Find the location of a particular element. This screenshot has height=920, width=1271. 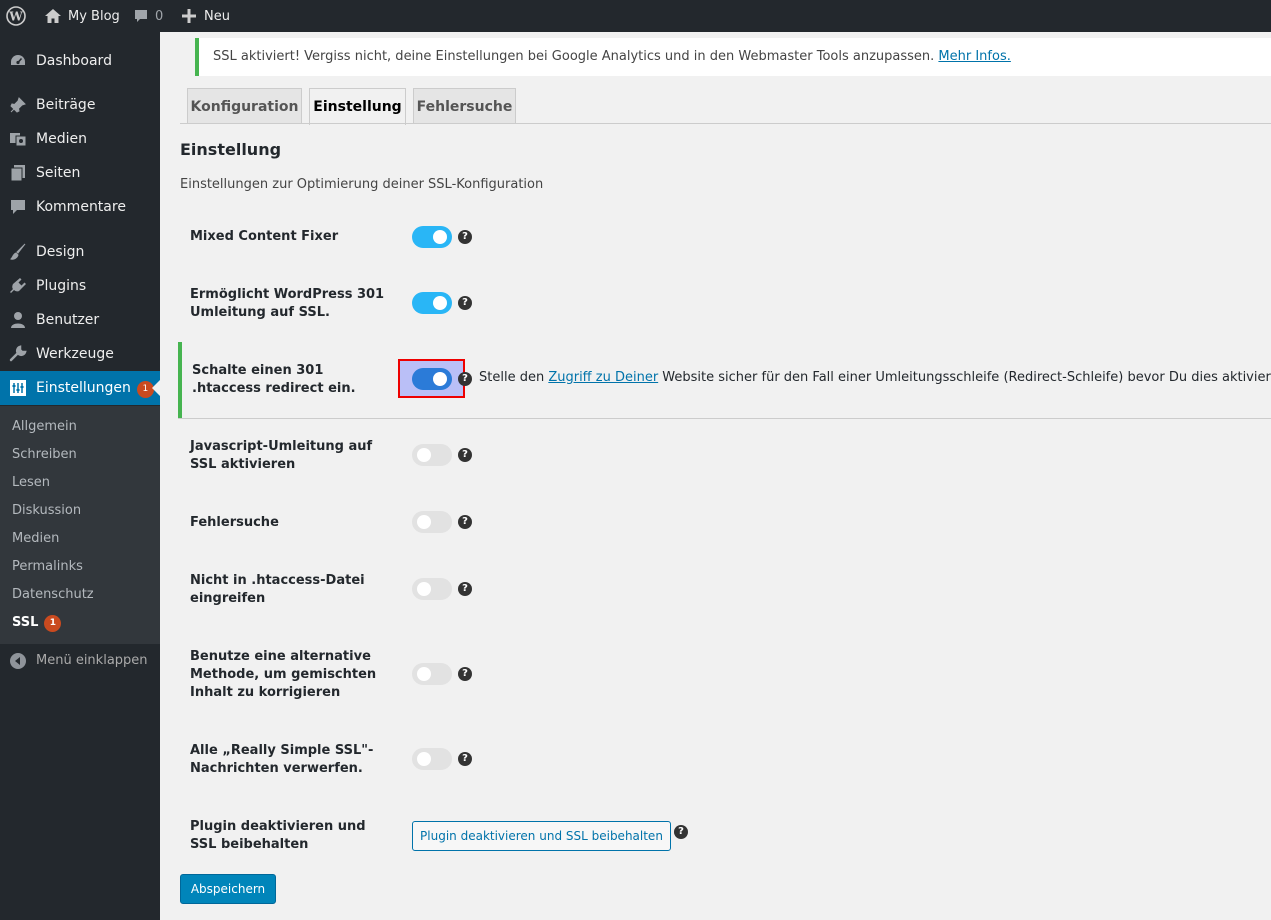

comments-link: 0 is located at coordinates (148, 16).